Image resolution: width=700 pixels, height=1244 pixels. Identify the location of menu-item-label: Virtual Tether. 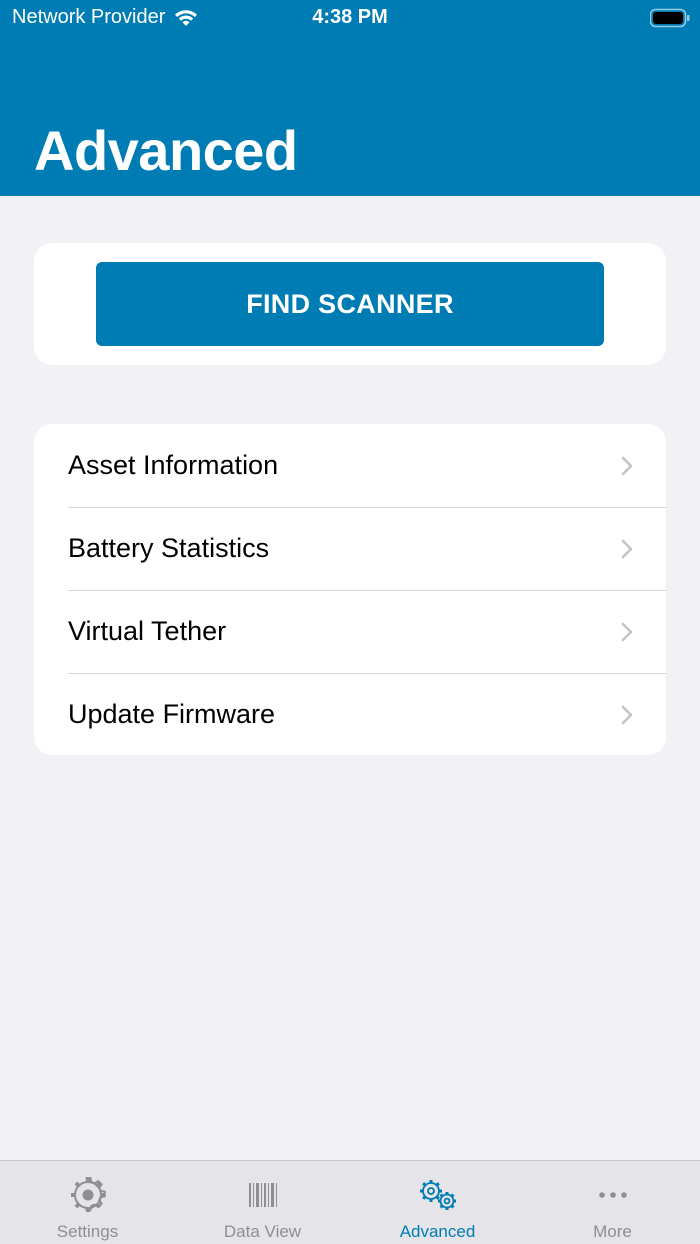
(147, 631).